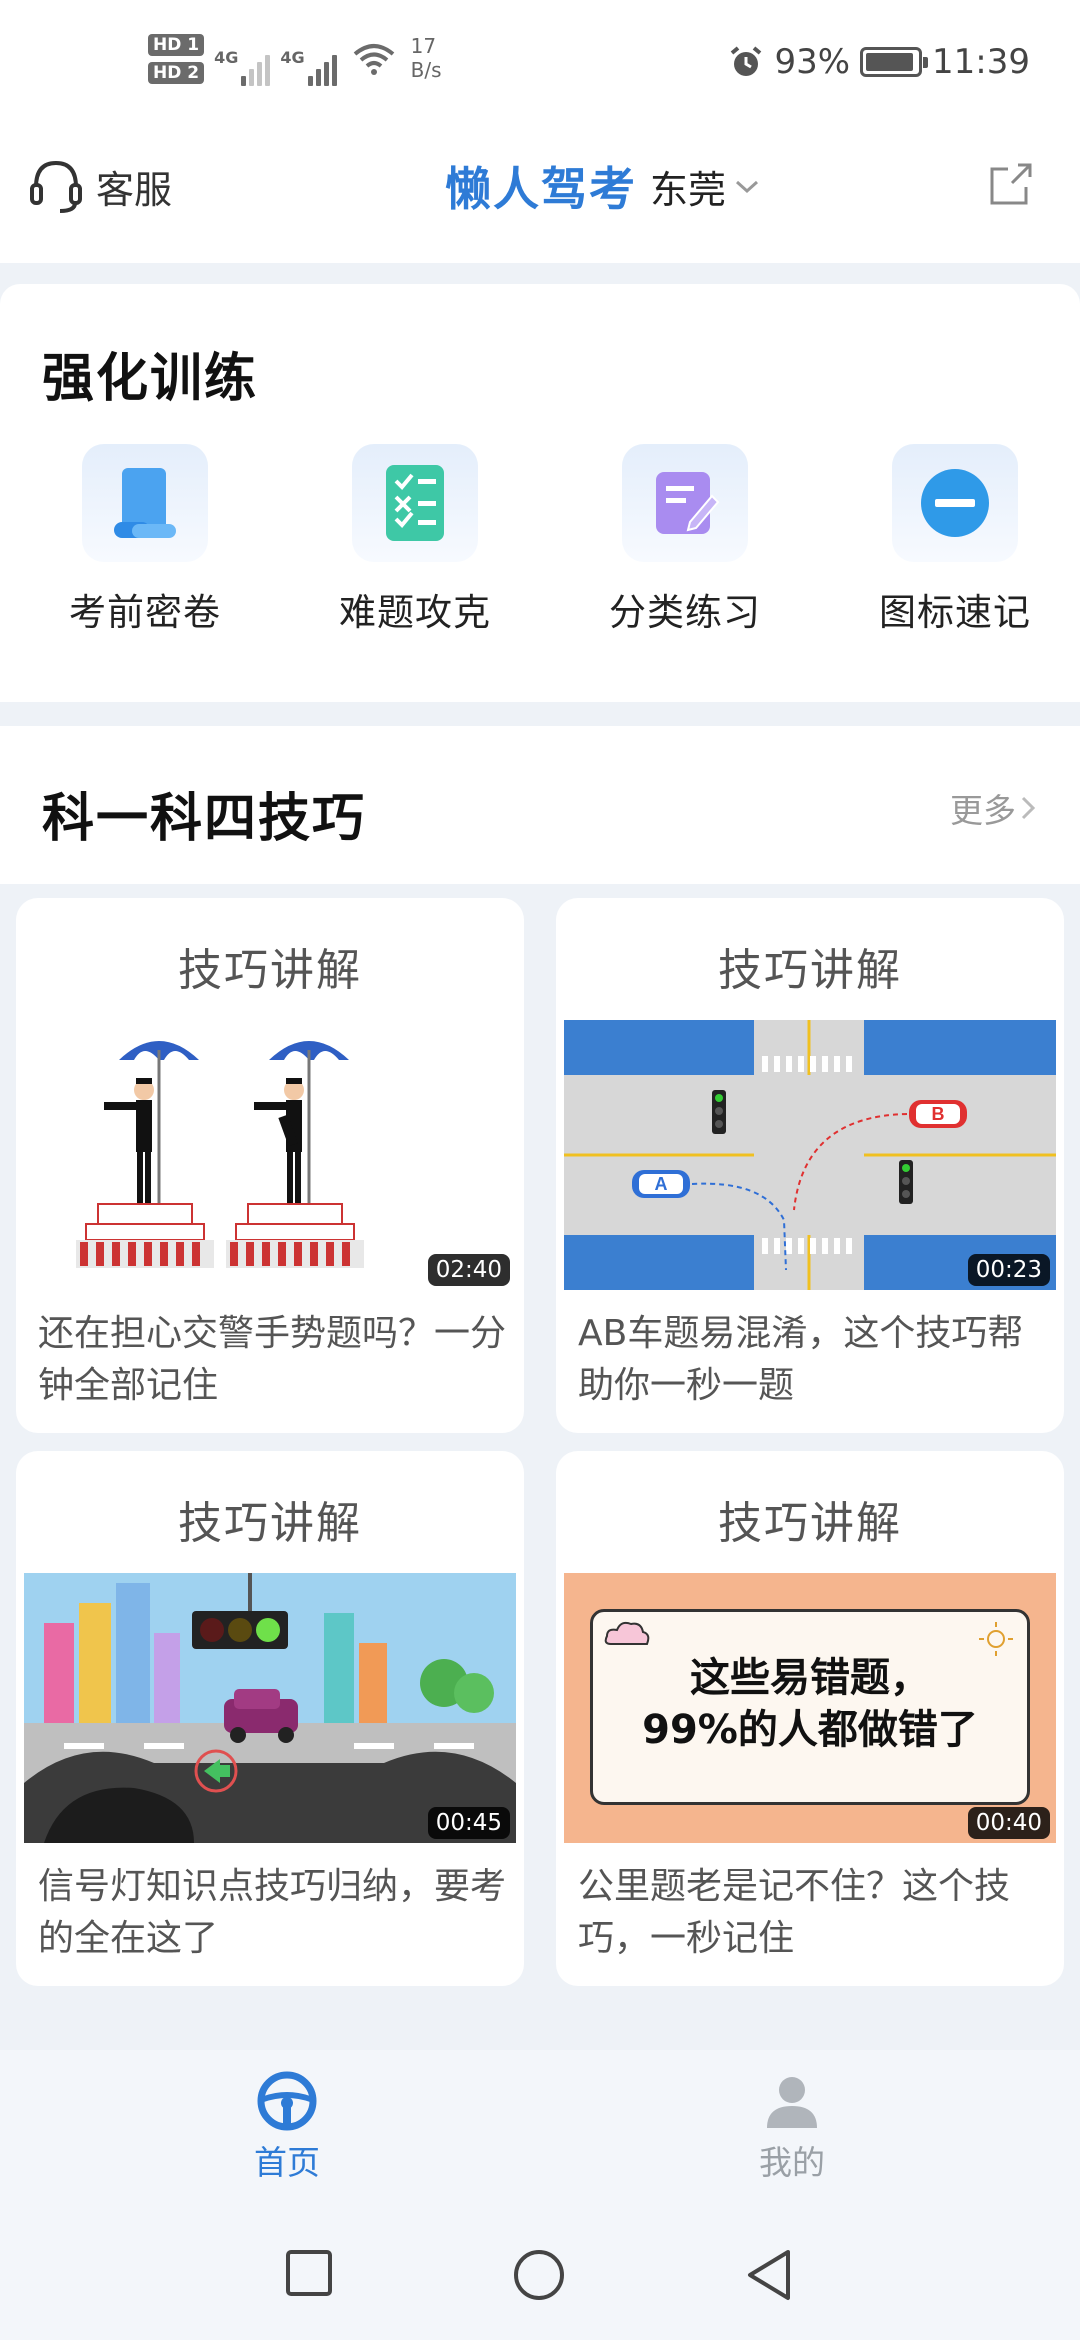 The width and height of the screenshot is (1080, 2340). Describe the element at coordinates (746, 61) in the screenshot. I see `alarm-icon` at that location.